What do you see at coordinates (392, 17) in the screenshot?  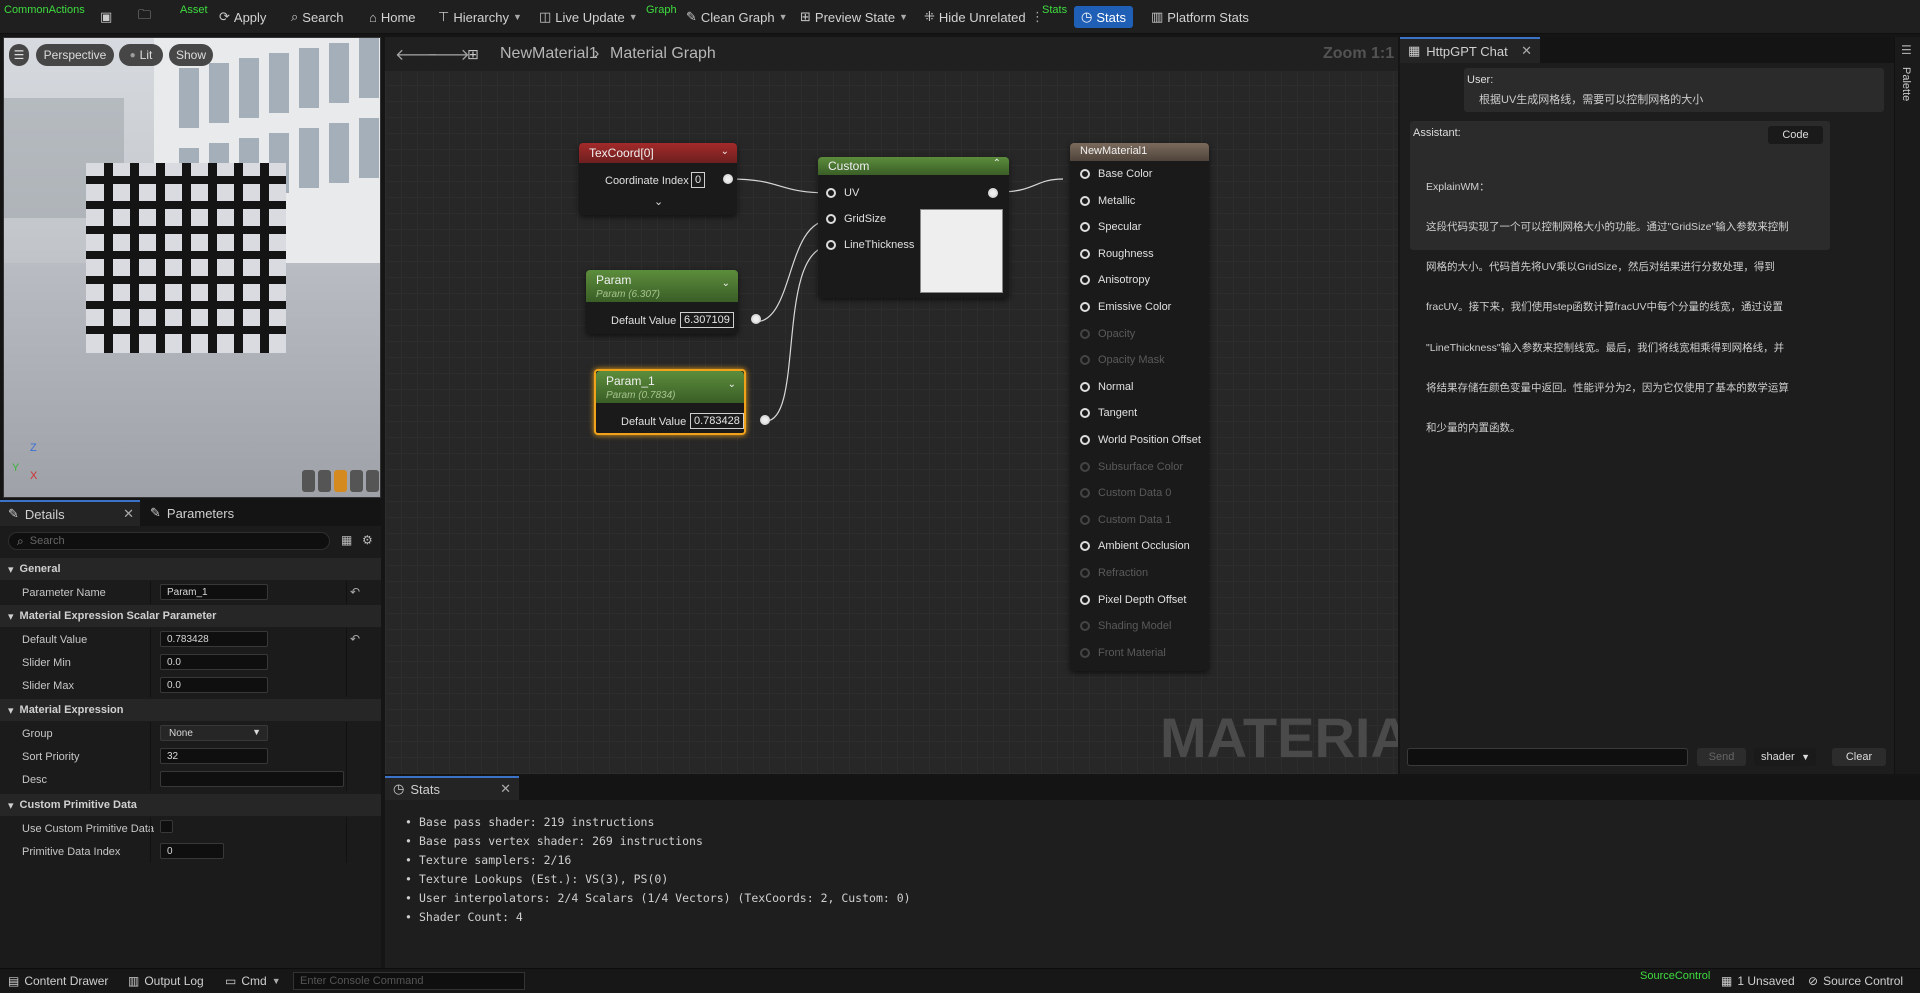 I see `home-button: ⌂ Home` at bounding box center [392, 17].